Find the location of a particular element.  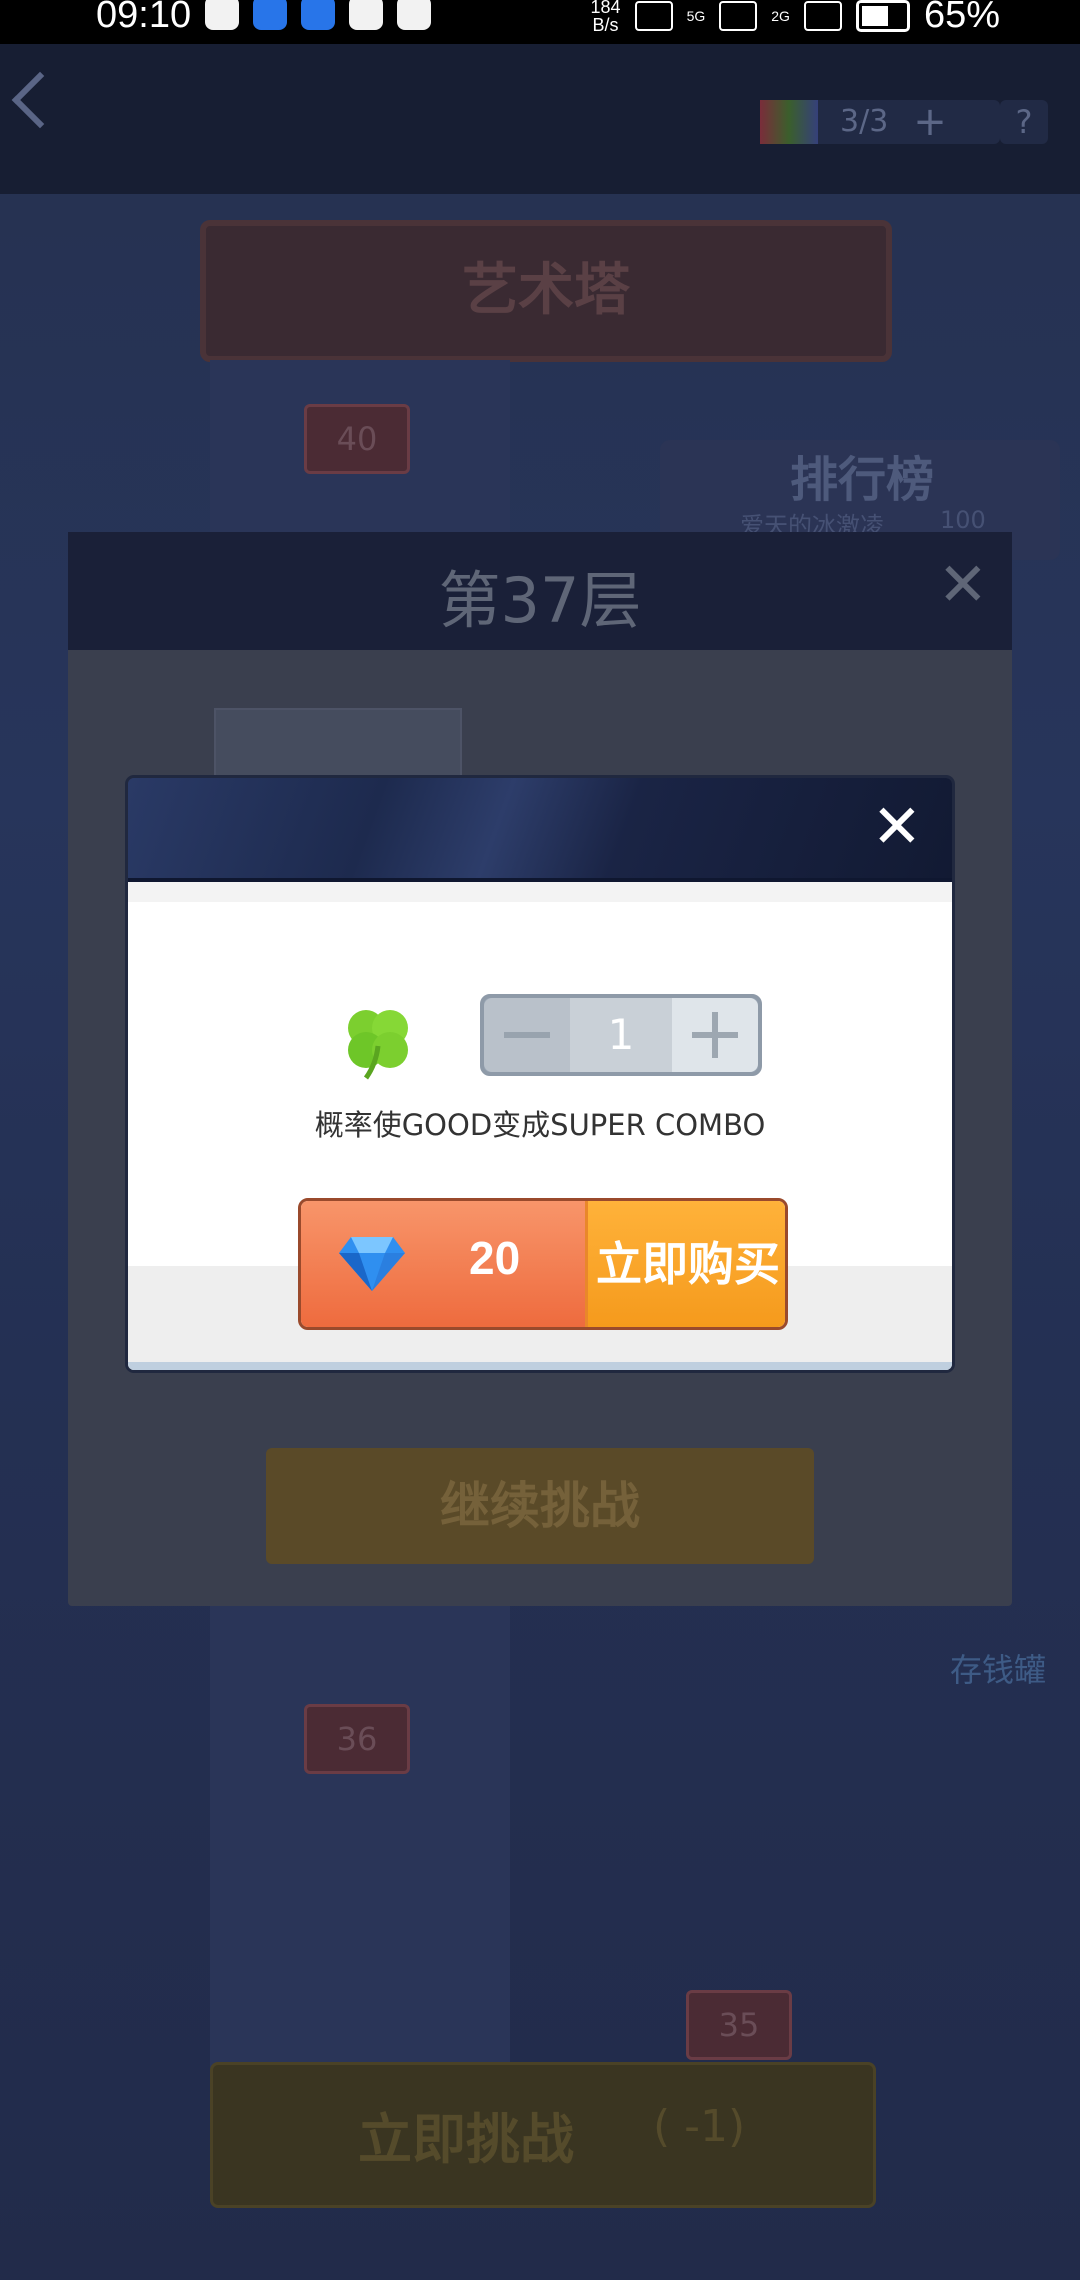

ticket-counter: 3/3 + is located at coordinates (880, 122).